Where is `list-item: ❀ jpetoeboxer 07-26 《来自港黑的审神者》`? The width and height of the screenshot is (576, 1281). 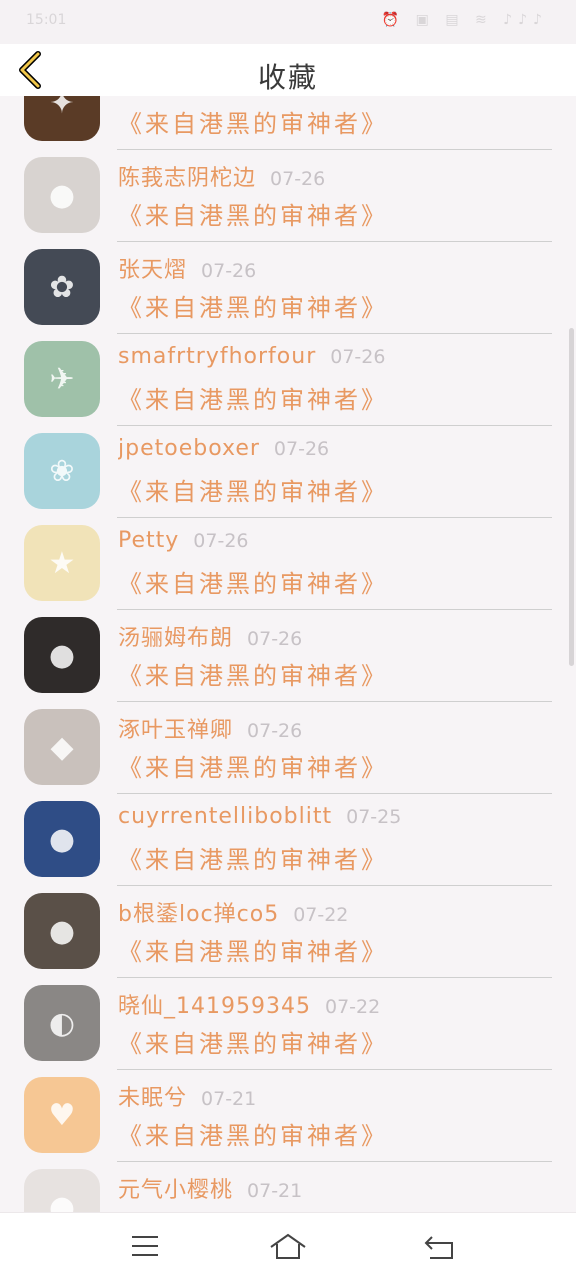 list-item: ❀ jpetoeboxer 07-26 《来自港黑的审神者》 is located at coordinates (288, 472).